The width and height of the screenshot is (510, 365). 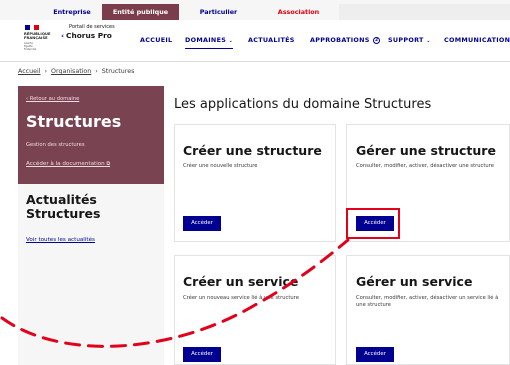 I want to click on tab-association: Association, so click(x=298, y=12).